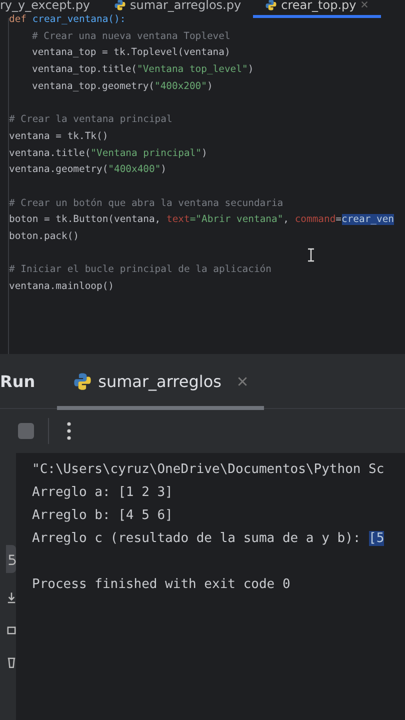 The height and width of the screenshot is (720, 405). What do you see at coordinates (131, 52) in the screenshot?
I see `code-line: ventana_top = tk.Toplevel(ventana)` at bounding box center [131, 52].